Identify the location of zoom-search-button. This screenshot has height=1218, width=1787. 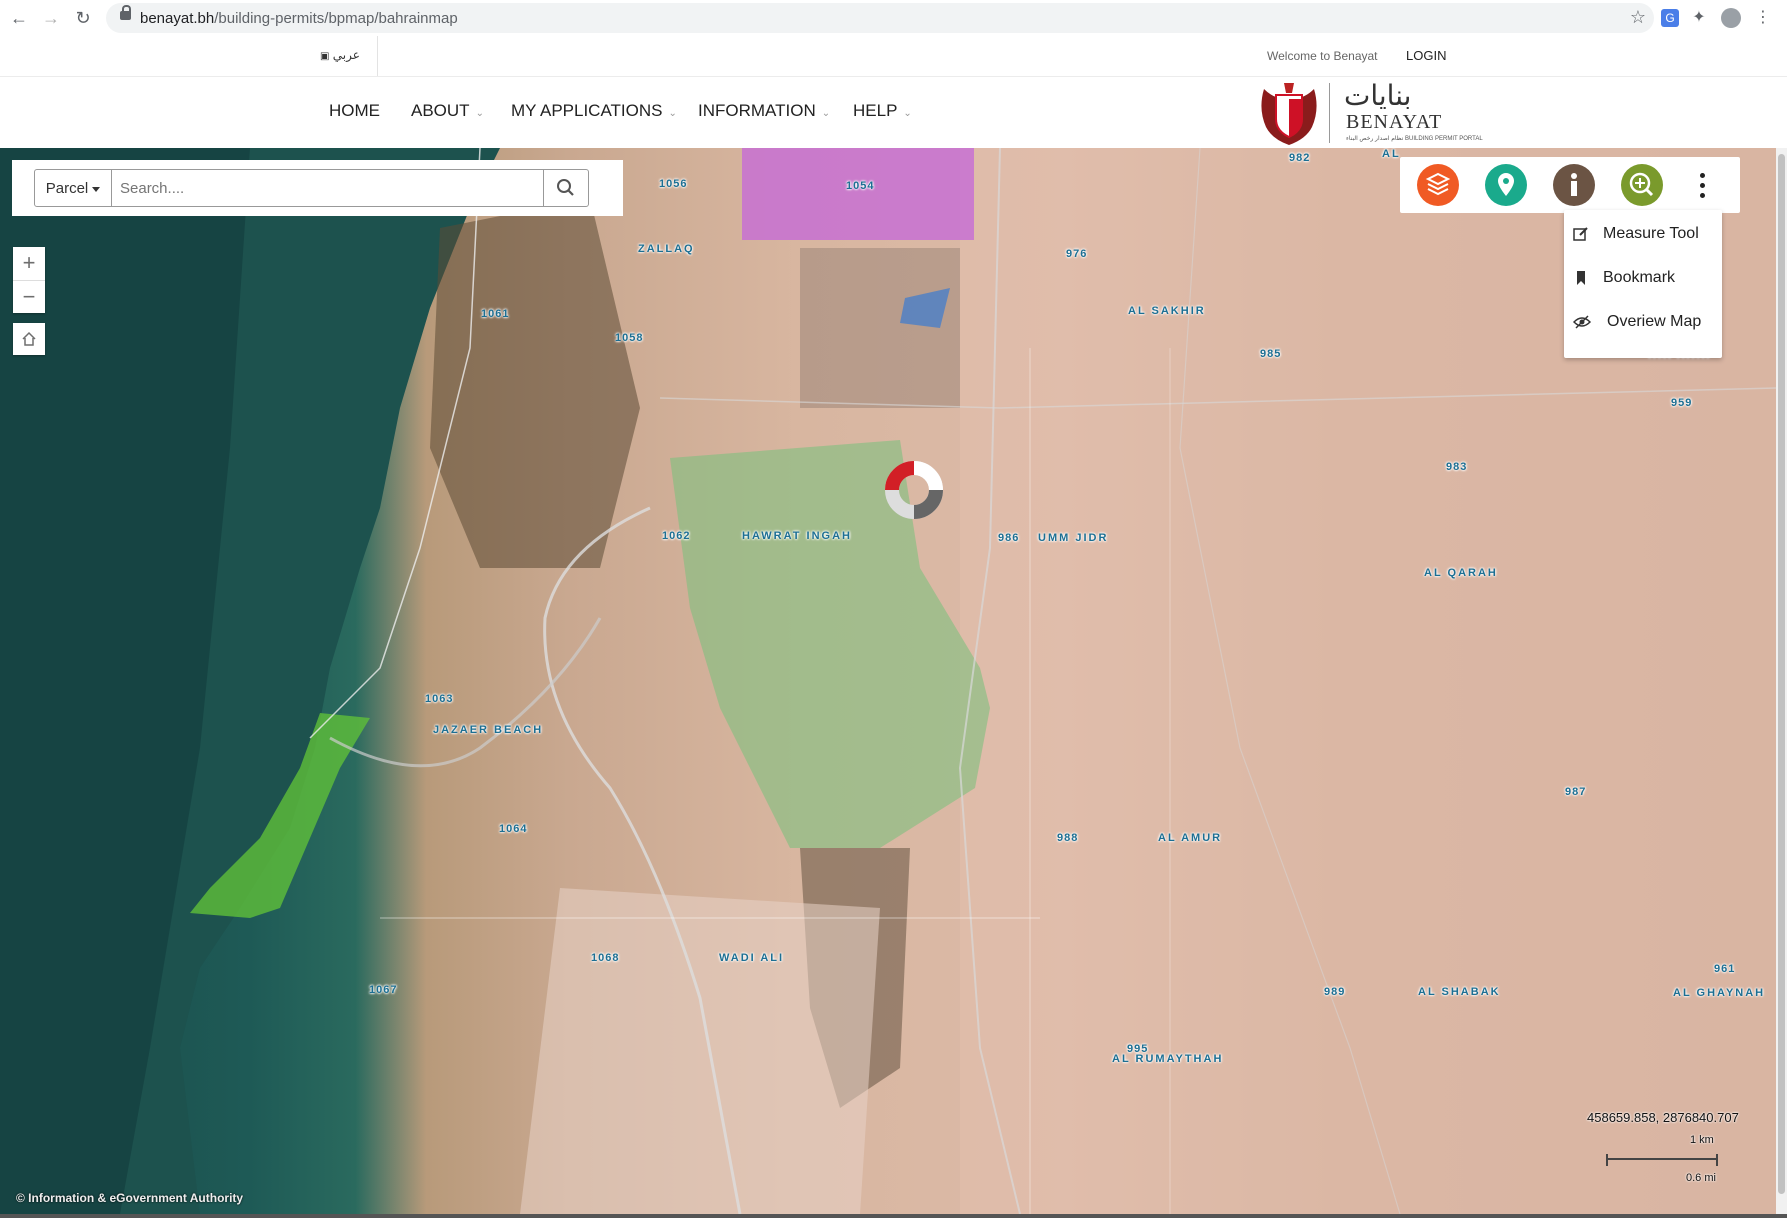
(1642, 185).